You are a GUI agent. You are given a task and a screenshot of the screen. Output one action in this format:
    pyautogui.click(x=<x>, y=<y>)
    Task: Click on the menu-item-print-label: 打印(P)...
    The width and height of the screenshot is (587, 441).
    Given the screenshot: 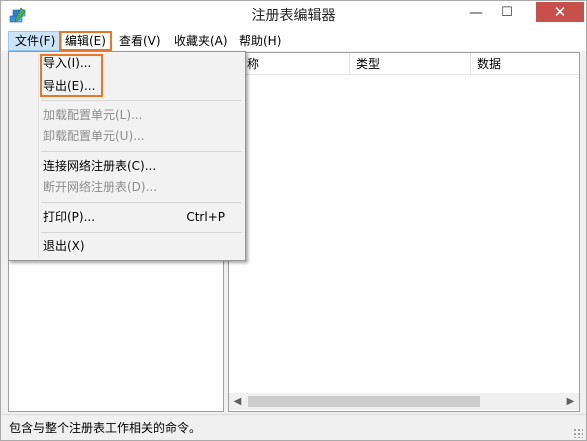 What is the action you would take?
    pyautogui.click(x=69, y=217)
    